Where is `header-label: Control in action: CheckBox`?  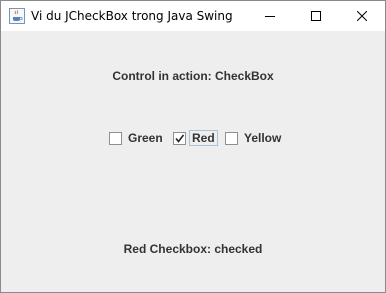
header-label: Control in action: CheckBox is located at coordinates (193, 76).